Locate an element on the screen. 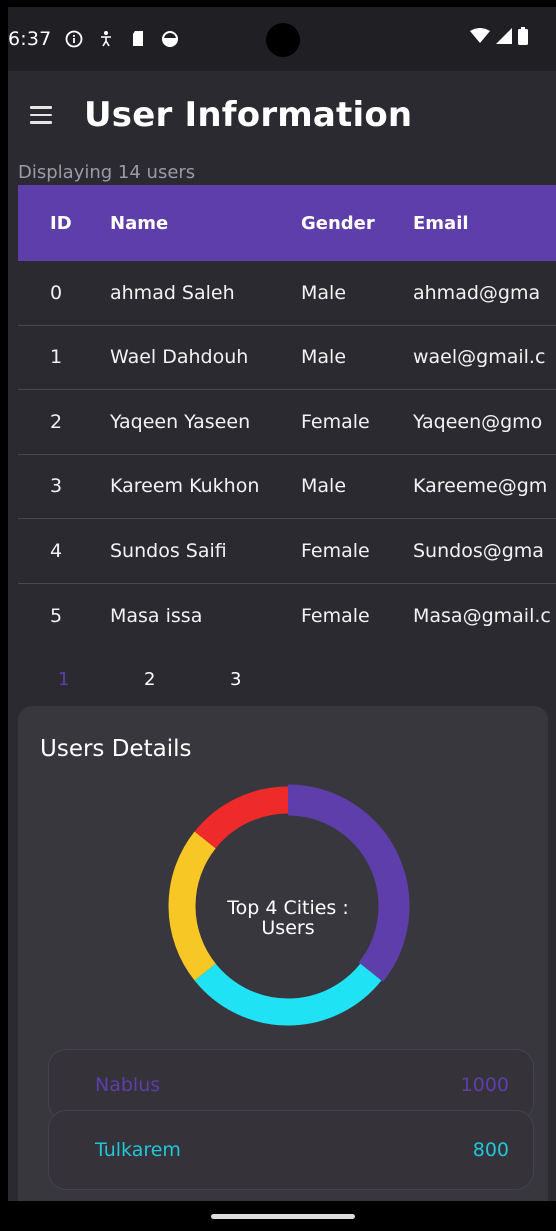 The width and height of the screenshot is (556, 1231). cell-id: 0 is located at coordinates (56, 292).